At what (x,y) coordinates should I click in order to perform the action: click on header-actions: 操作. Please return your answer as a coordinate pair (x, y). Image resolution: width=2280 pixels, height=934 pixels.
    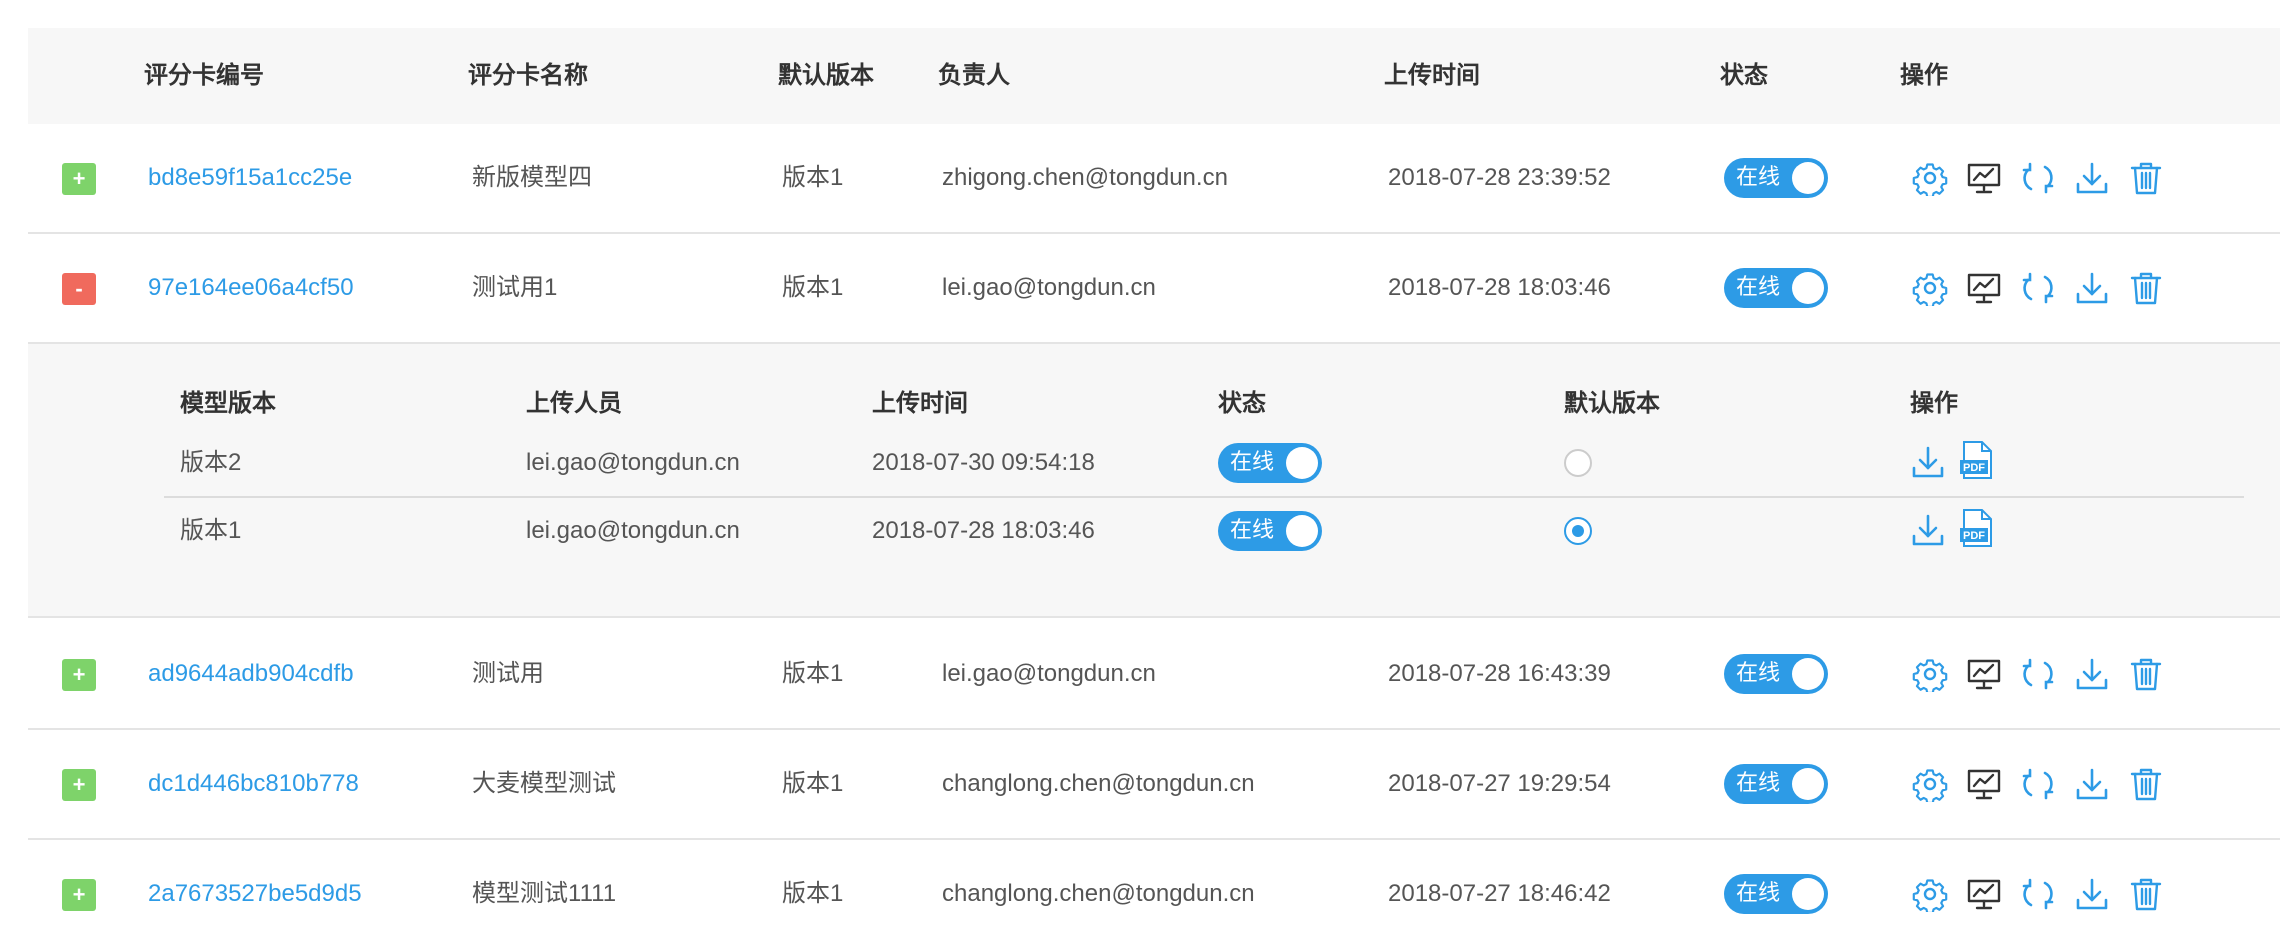
    Looking at the image, I should click on (1924, 75).